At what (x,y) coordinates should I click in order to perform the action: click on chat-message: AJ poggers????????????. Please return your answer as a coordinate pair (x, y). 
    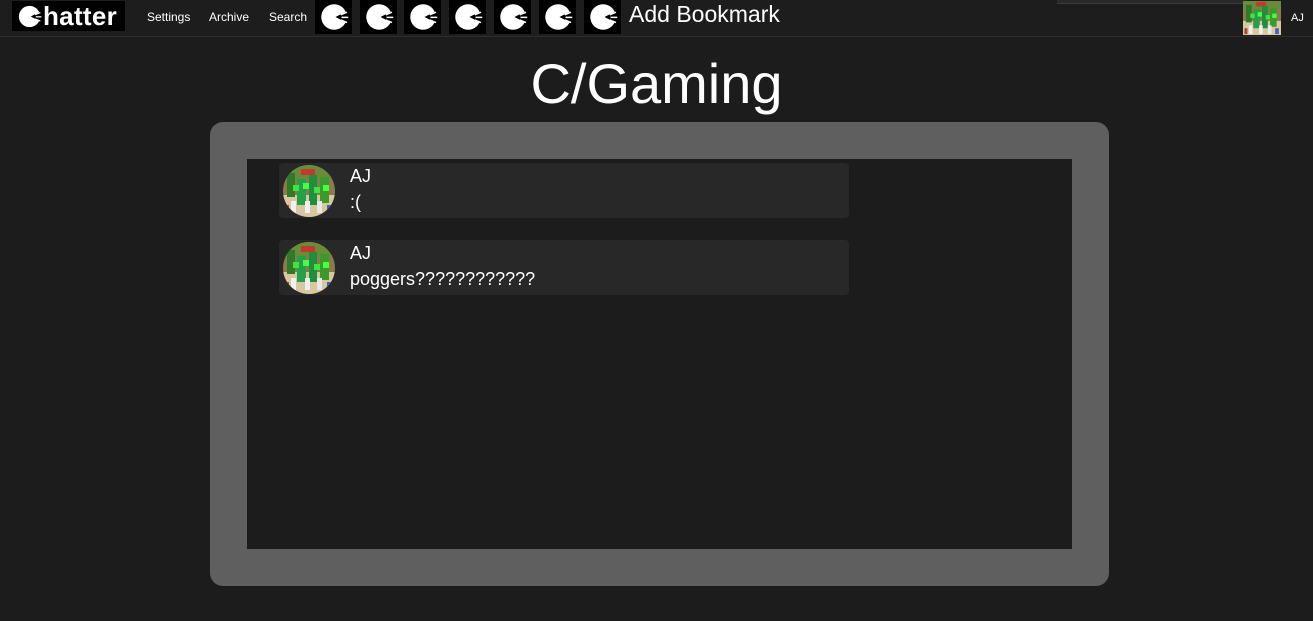
    Looking at the image, I should click on (564, 267).